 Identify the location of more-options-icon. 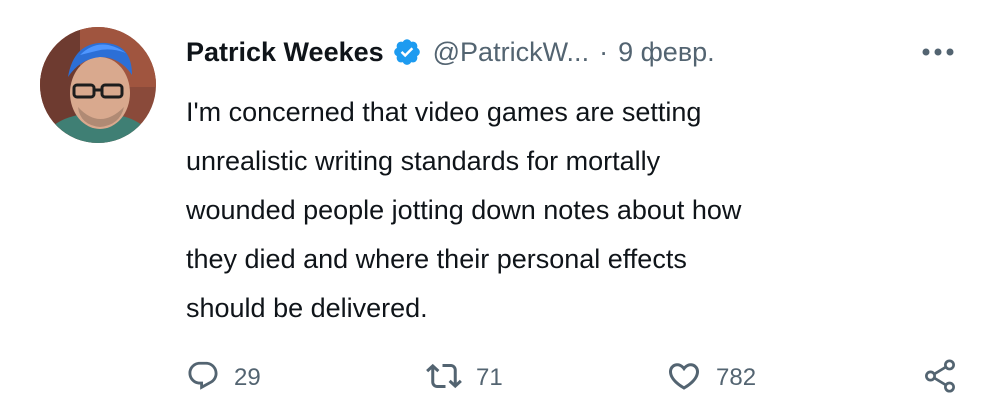
(938, 52).